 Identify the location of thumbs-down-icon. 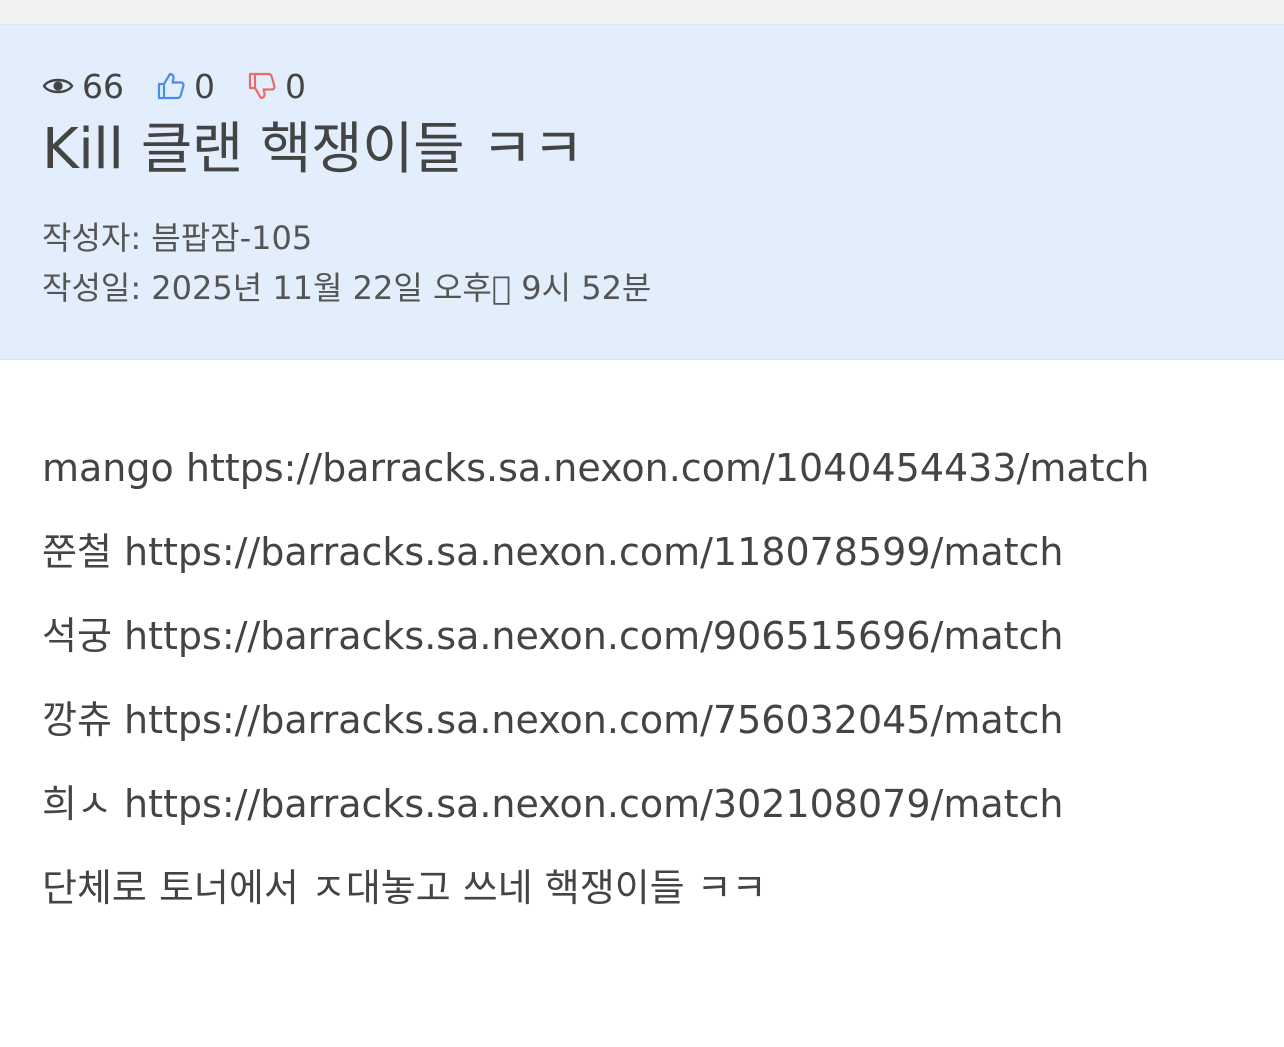
(262, 86).